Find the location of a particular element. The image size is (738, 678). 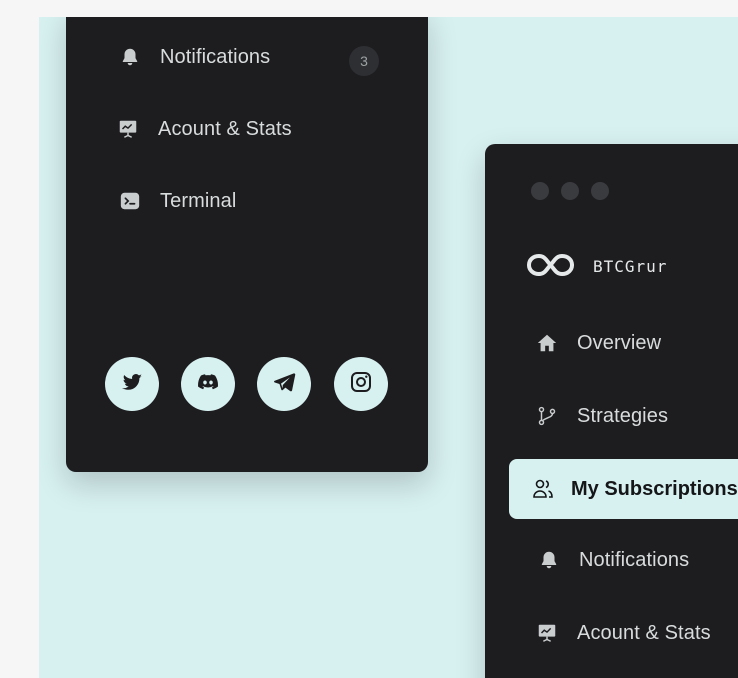

sidebar-item-terminal: Terminal is located at coordinates (177, 201).